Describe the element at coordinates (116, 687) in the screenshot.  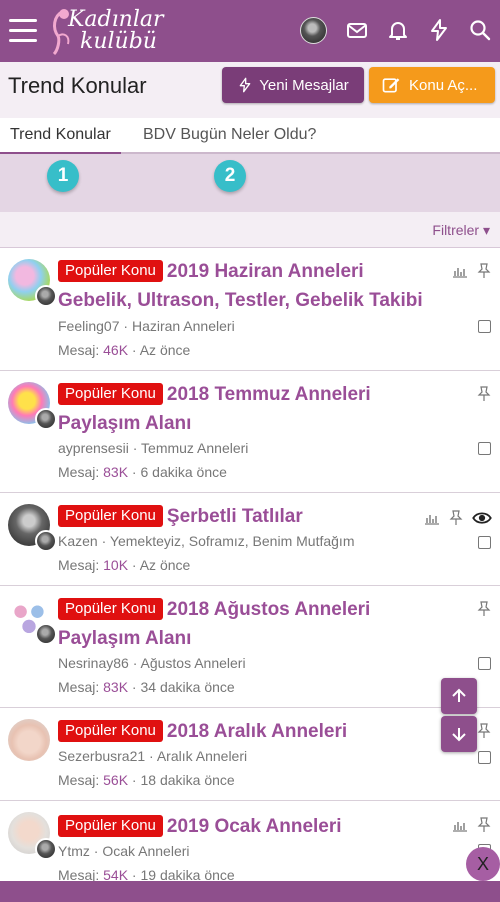
I see `message-count: 83K` at that location.